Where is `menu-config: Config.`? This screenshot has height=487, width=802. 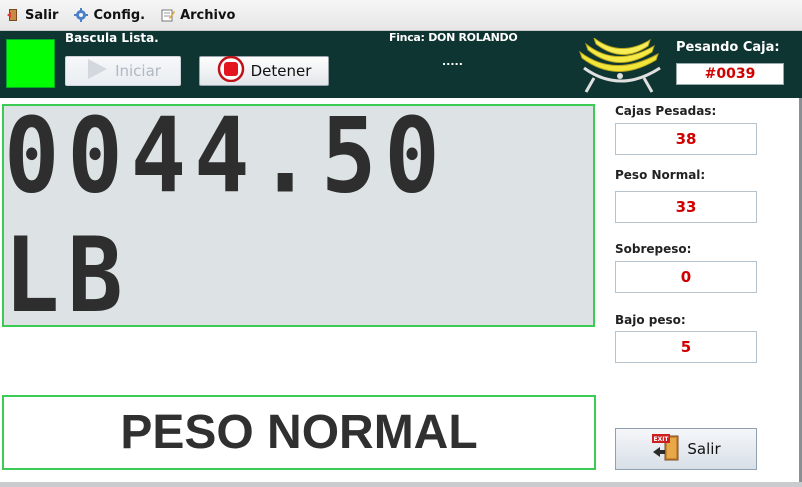
menu-config: Config. is located at coordinates (109, 15).